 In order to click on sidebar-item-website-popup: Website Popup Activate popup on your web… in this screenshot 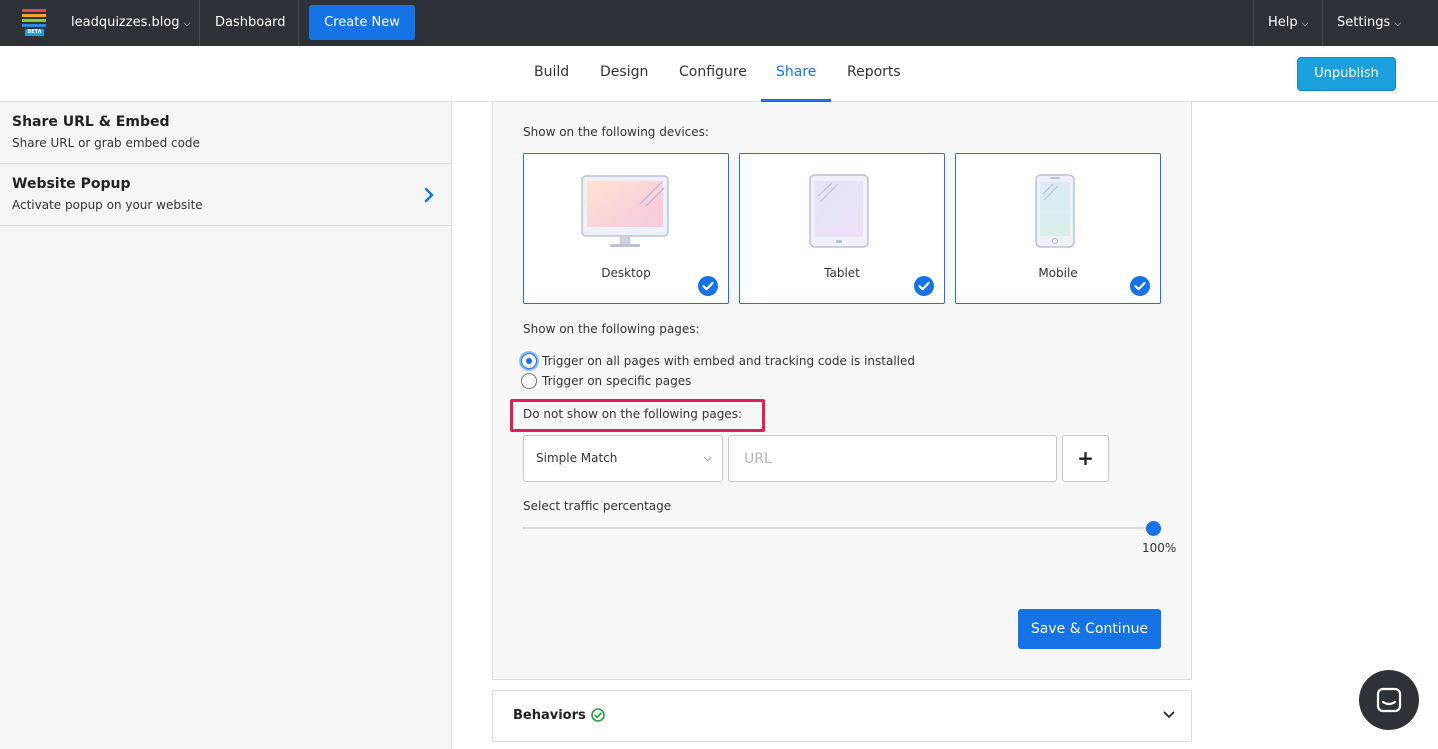, I will do `click(225, 195)`.